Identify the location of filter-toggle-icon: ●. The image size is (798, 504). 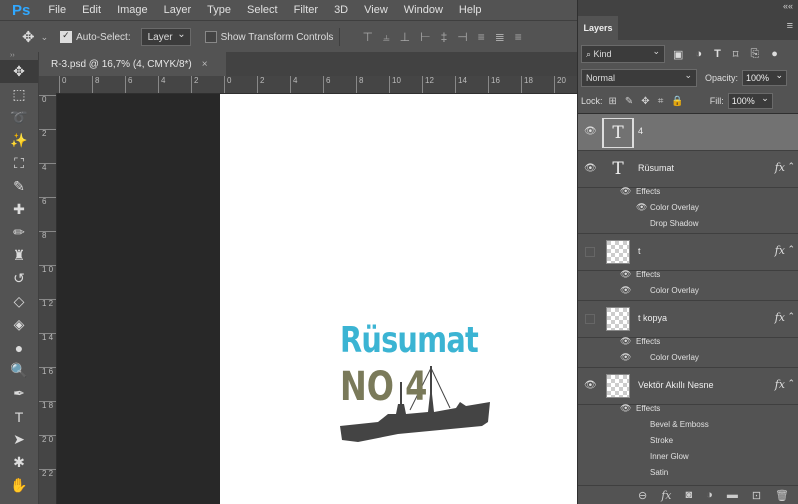
(774, 54).